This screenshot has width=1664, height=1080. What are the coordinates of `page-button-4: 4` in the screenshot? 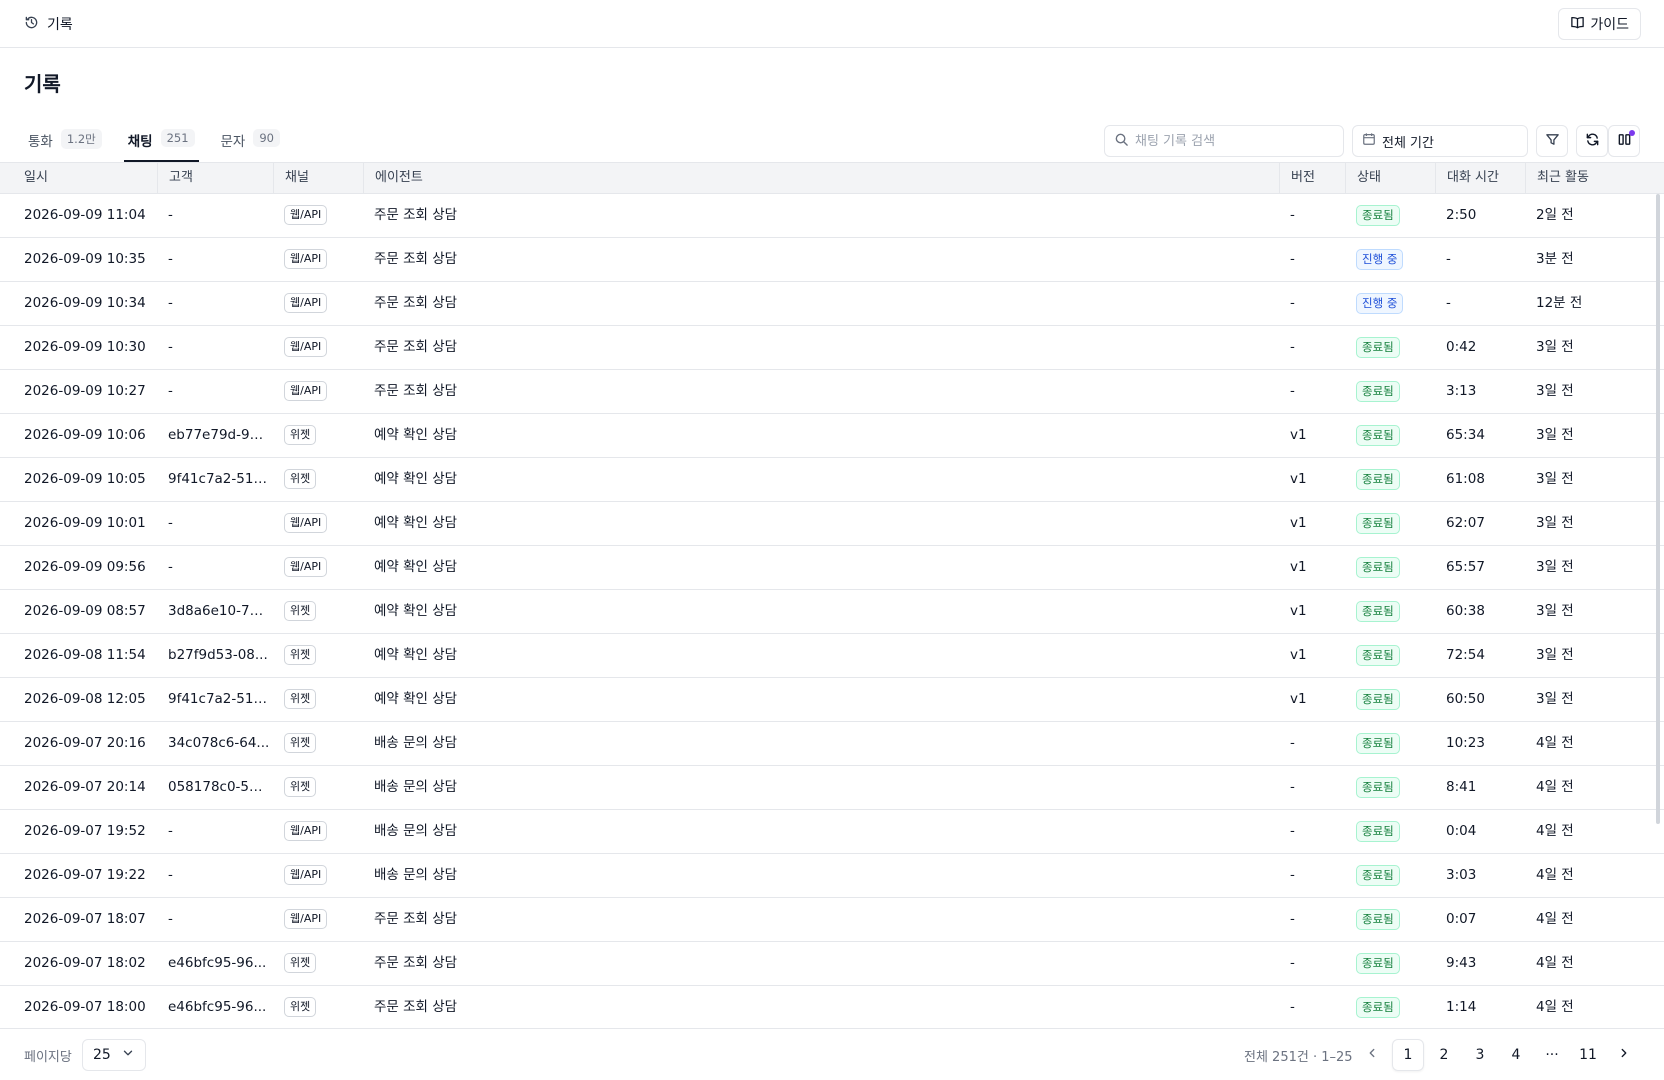 It's located at (1516, 1055).